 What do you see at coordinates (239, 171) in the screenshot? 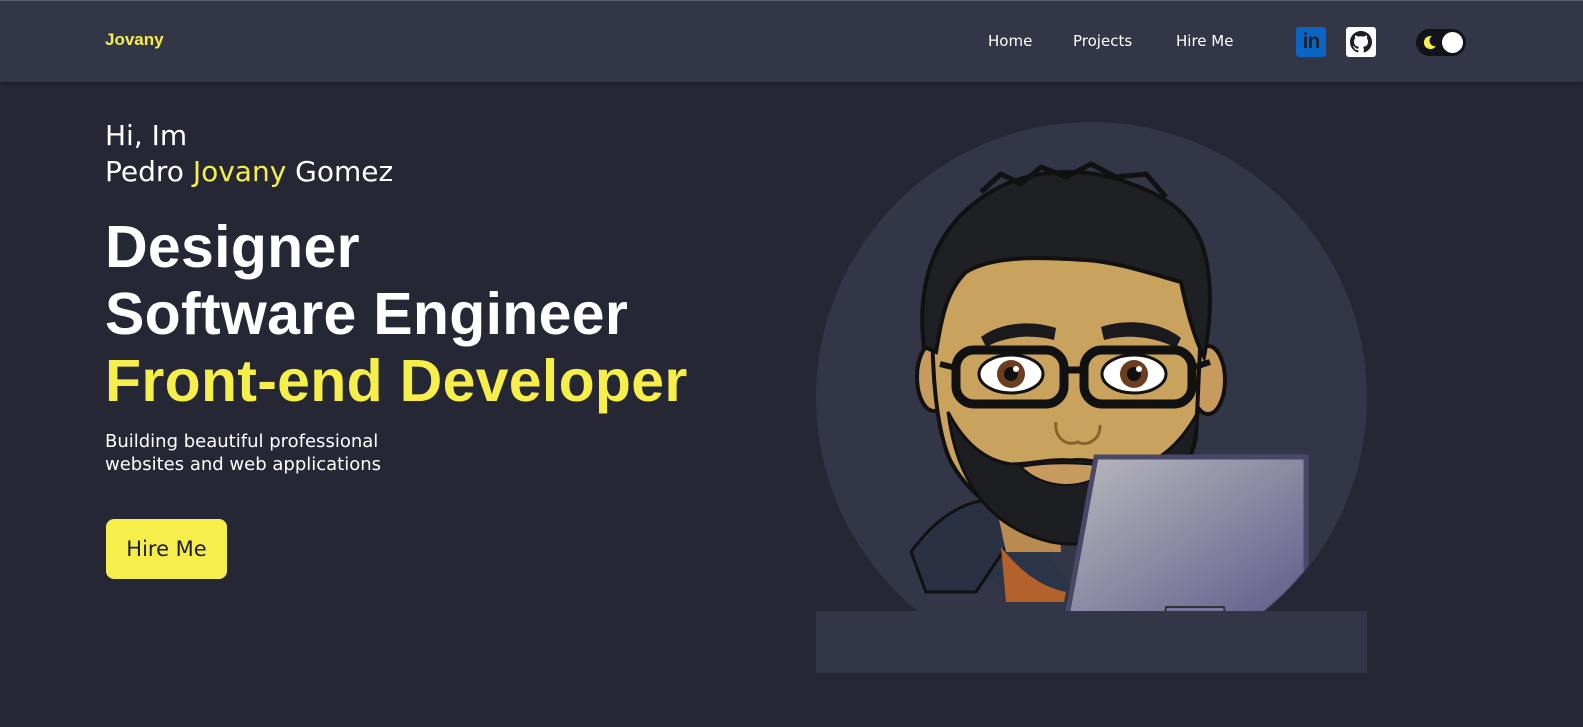
I see `name-highlight: Jovany` at bounding box center [239, 171].